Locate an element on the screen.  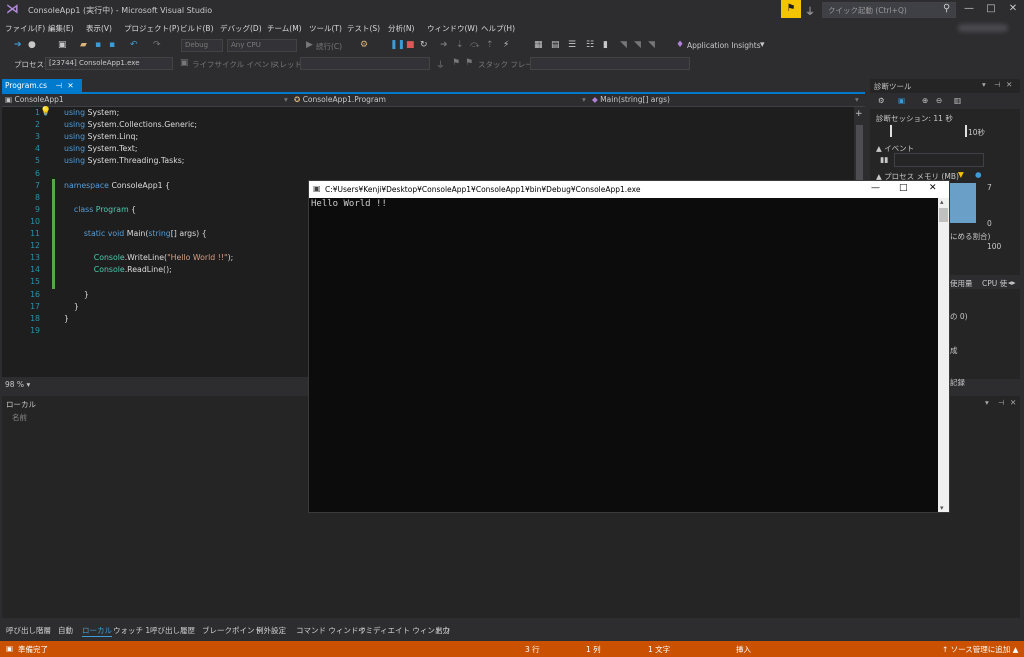
scroll-thumb is located at coordinates (859, 155).